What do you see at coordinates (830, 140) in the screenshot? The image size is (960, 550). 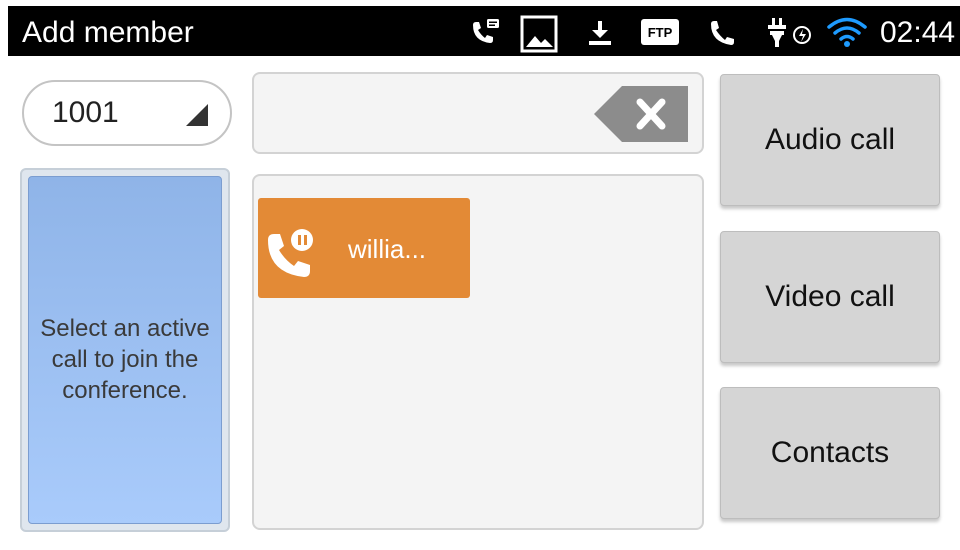 I see `audio-call-button: Audio call` at bounding box center [830, 140].